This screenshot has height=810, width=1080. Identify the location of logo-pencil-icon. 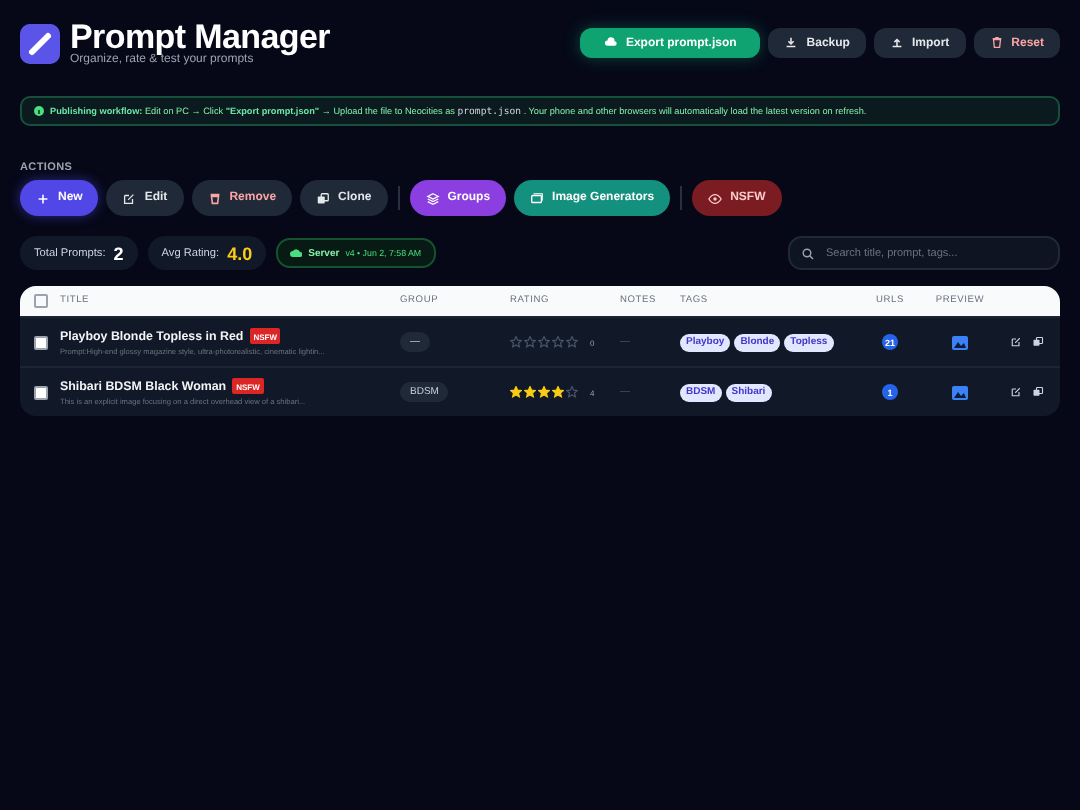
(40, 43).